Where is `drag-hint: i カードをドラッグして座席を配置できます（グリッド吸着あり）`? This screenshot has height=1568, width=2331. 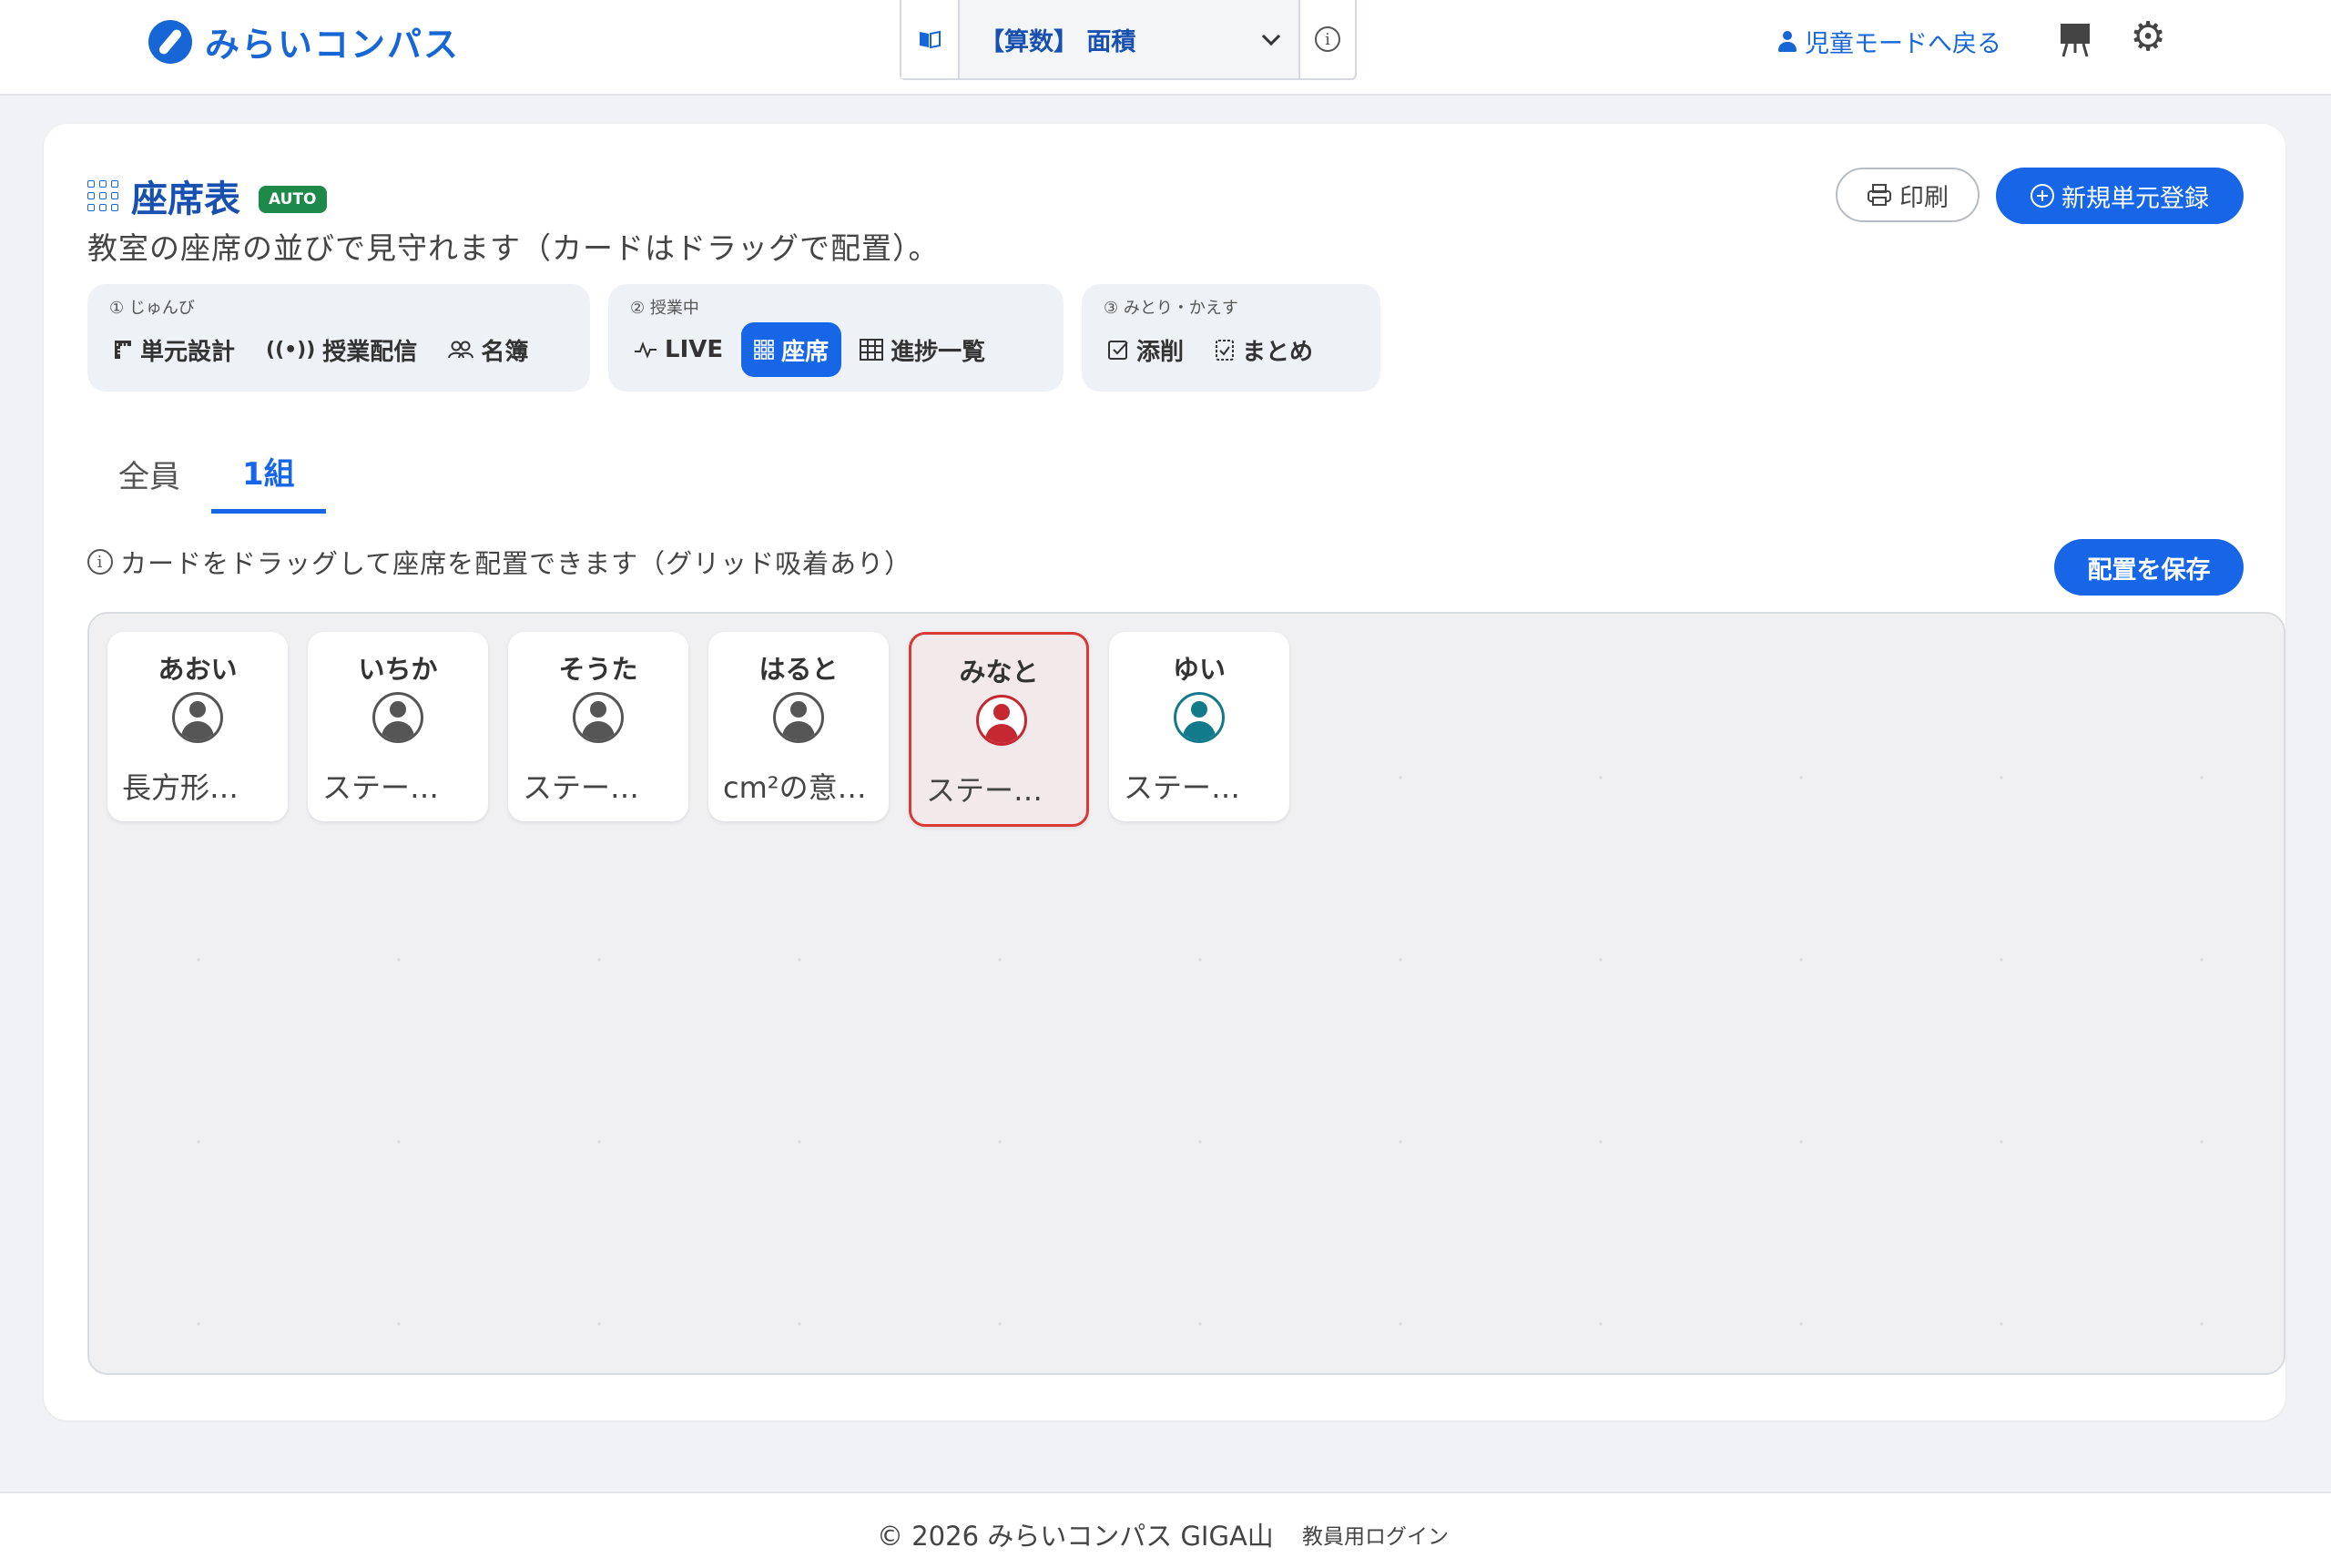
drag-hint: i カードをドラッグして座席を配置できます（グリッド吸着あり） is located at coordinates (499, 562).